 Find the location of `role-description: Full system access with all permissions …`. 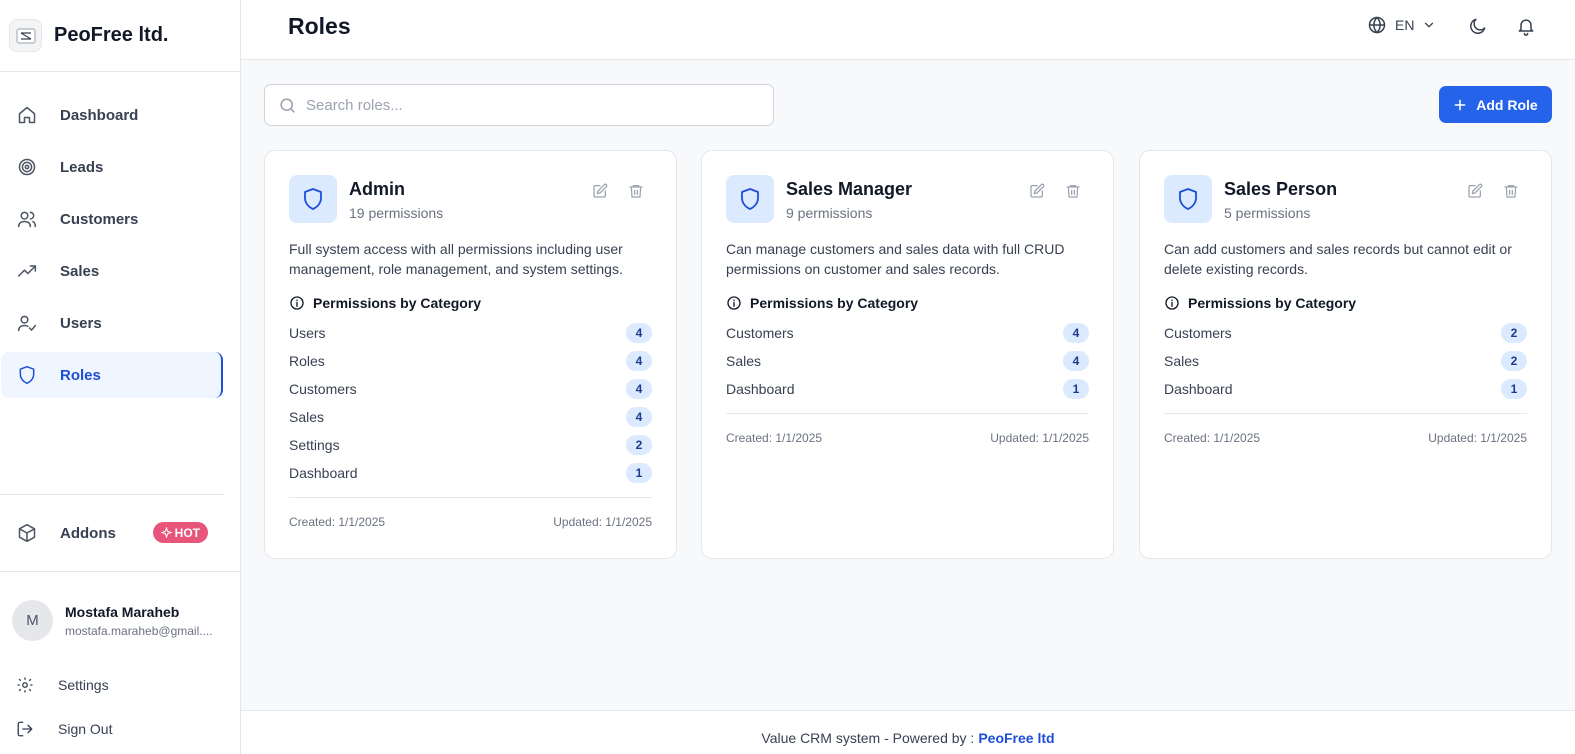

role-description: Full system access with all permissions … is located at coordinates (456, 259).